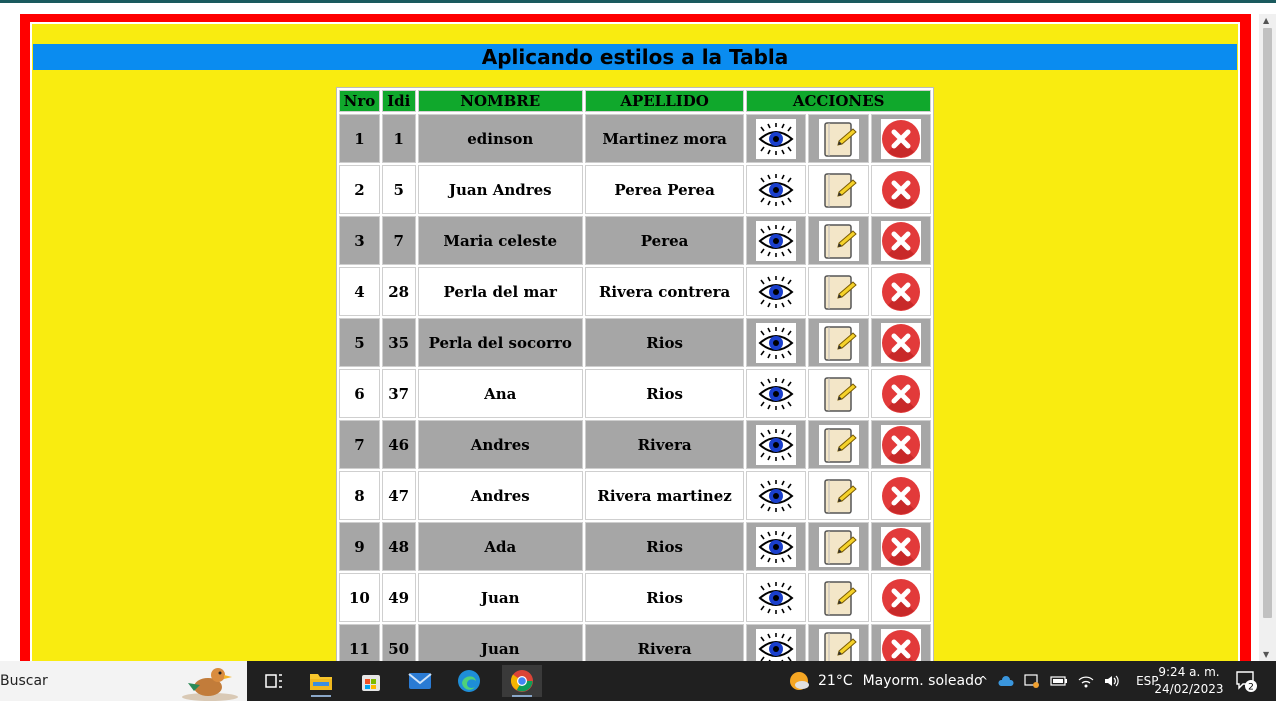 Image resolution: width=1276 pixels, height=701 pixels. I want to click on weather-widget: 21°C Mayorm. soleado, so click(885, 681).